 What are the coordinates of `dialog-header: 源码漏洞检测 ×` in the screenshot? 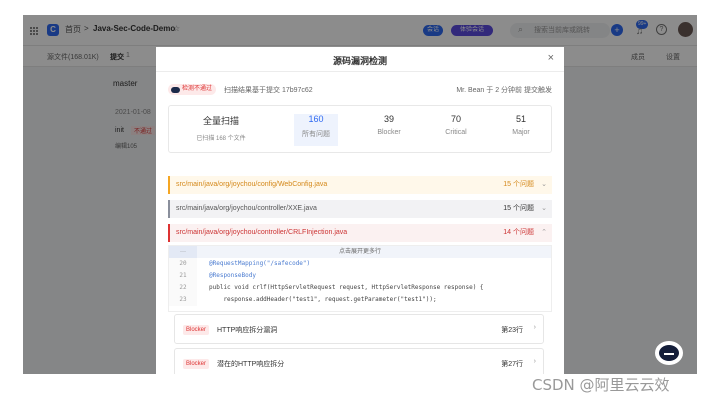 It's located at (360, 59).